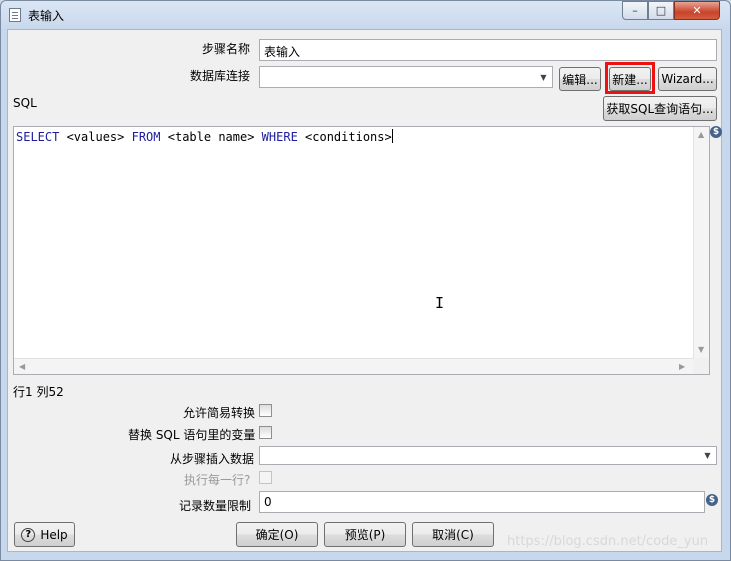 The image size is (731, 561). Describe the element at coordinates (682, 366) in the screenshot. I see `scroll-right-icon: ▶` at that location.